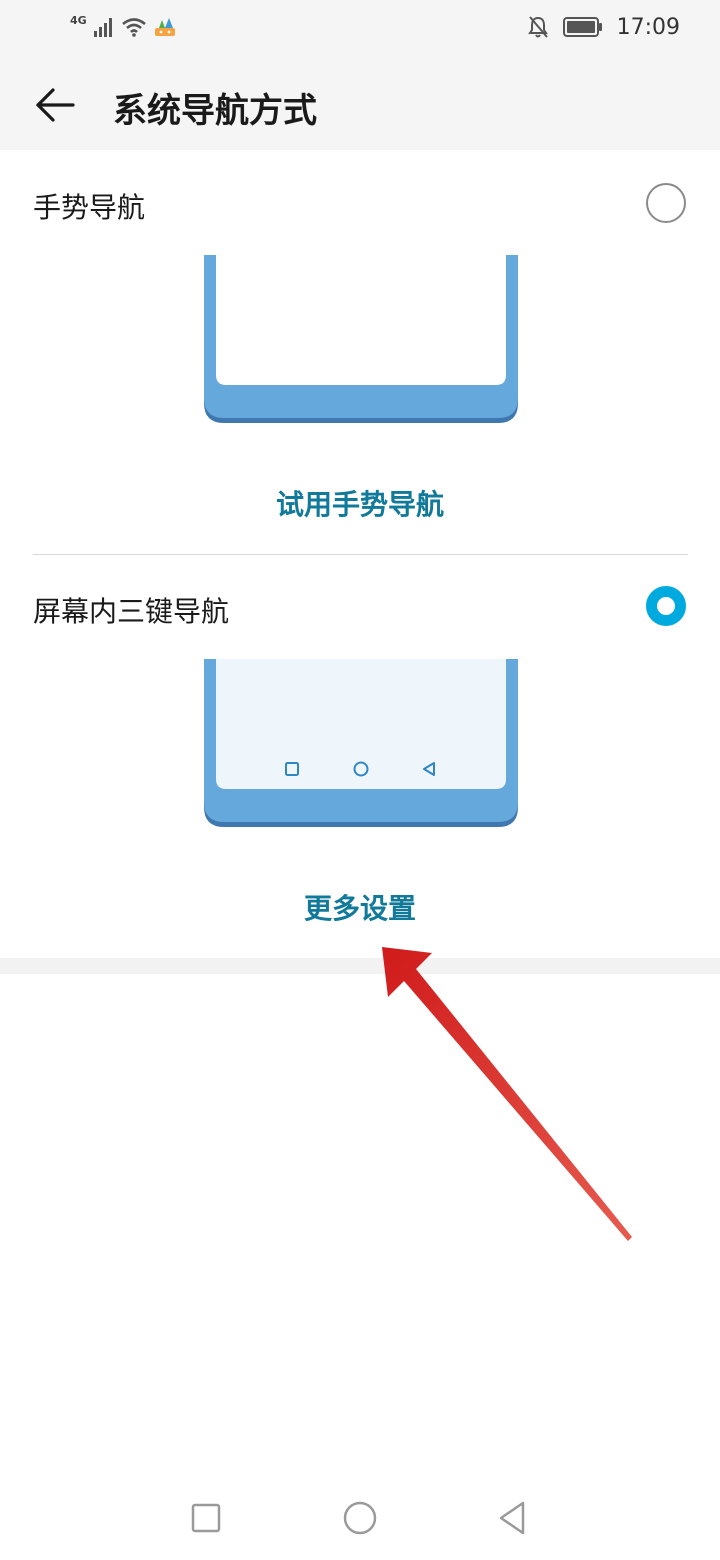 This screenshot has height=1560, width=720. What do you see at coordinates (666, 203) in the screenshot?
I see `radio-gesture-navigation` at bounding box center [666, 203].